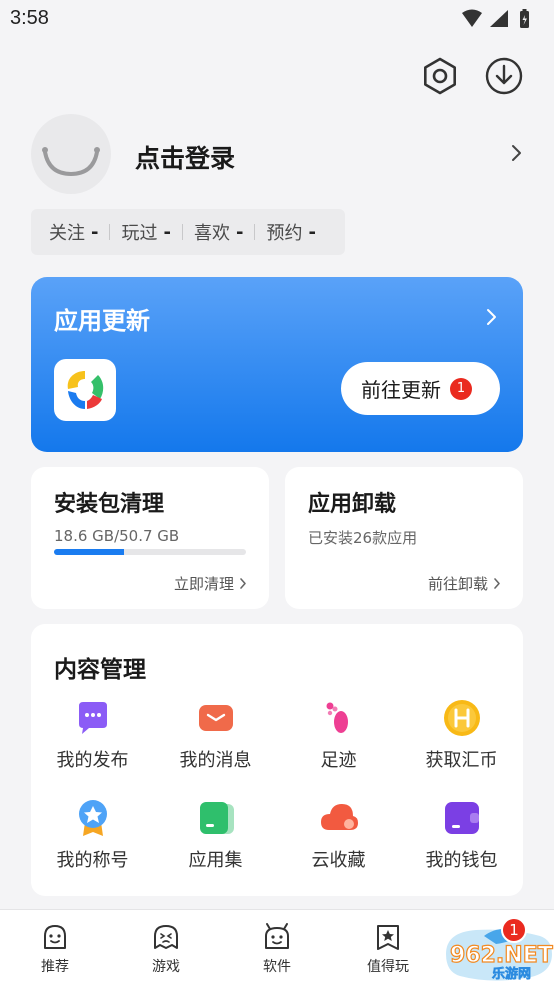  Describe the element at coordinates (440, 76) in the screenshot. I see `settings-gear-icon` at that location.